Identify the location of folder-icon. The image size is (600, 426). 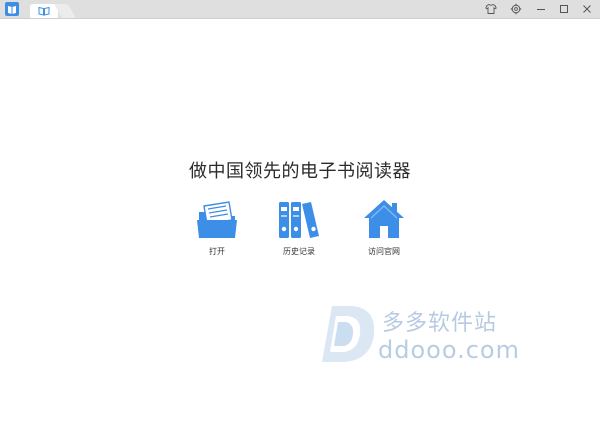
(217, 220).